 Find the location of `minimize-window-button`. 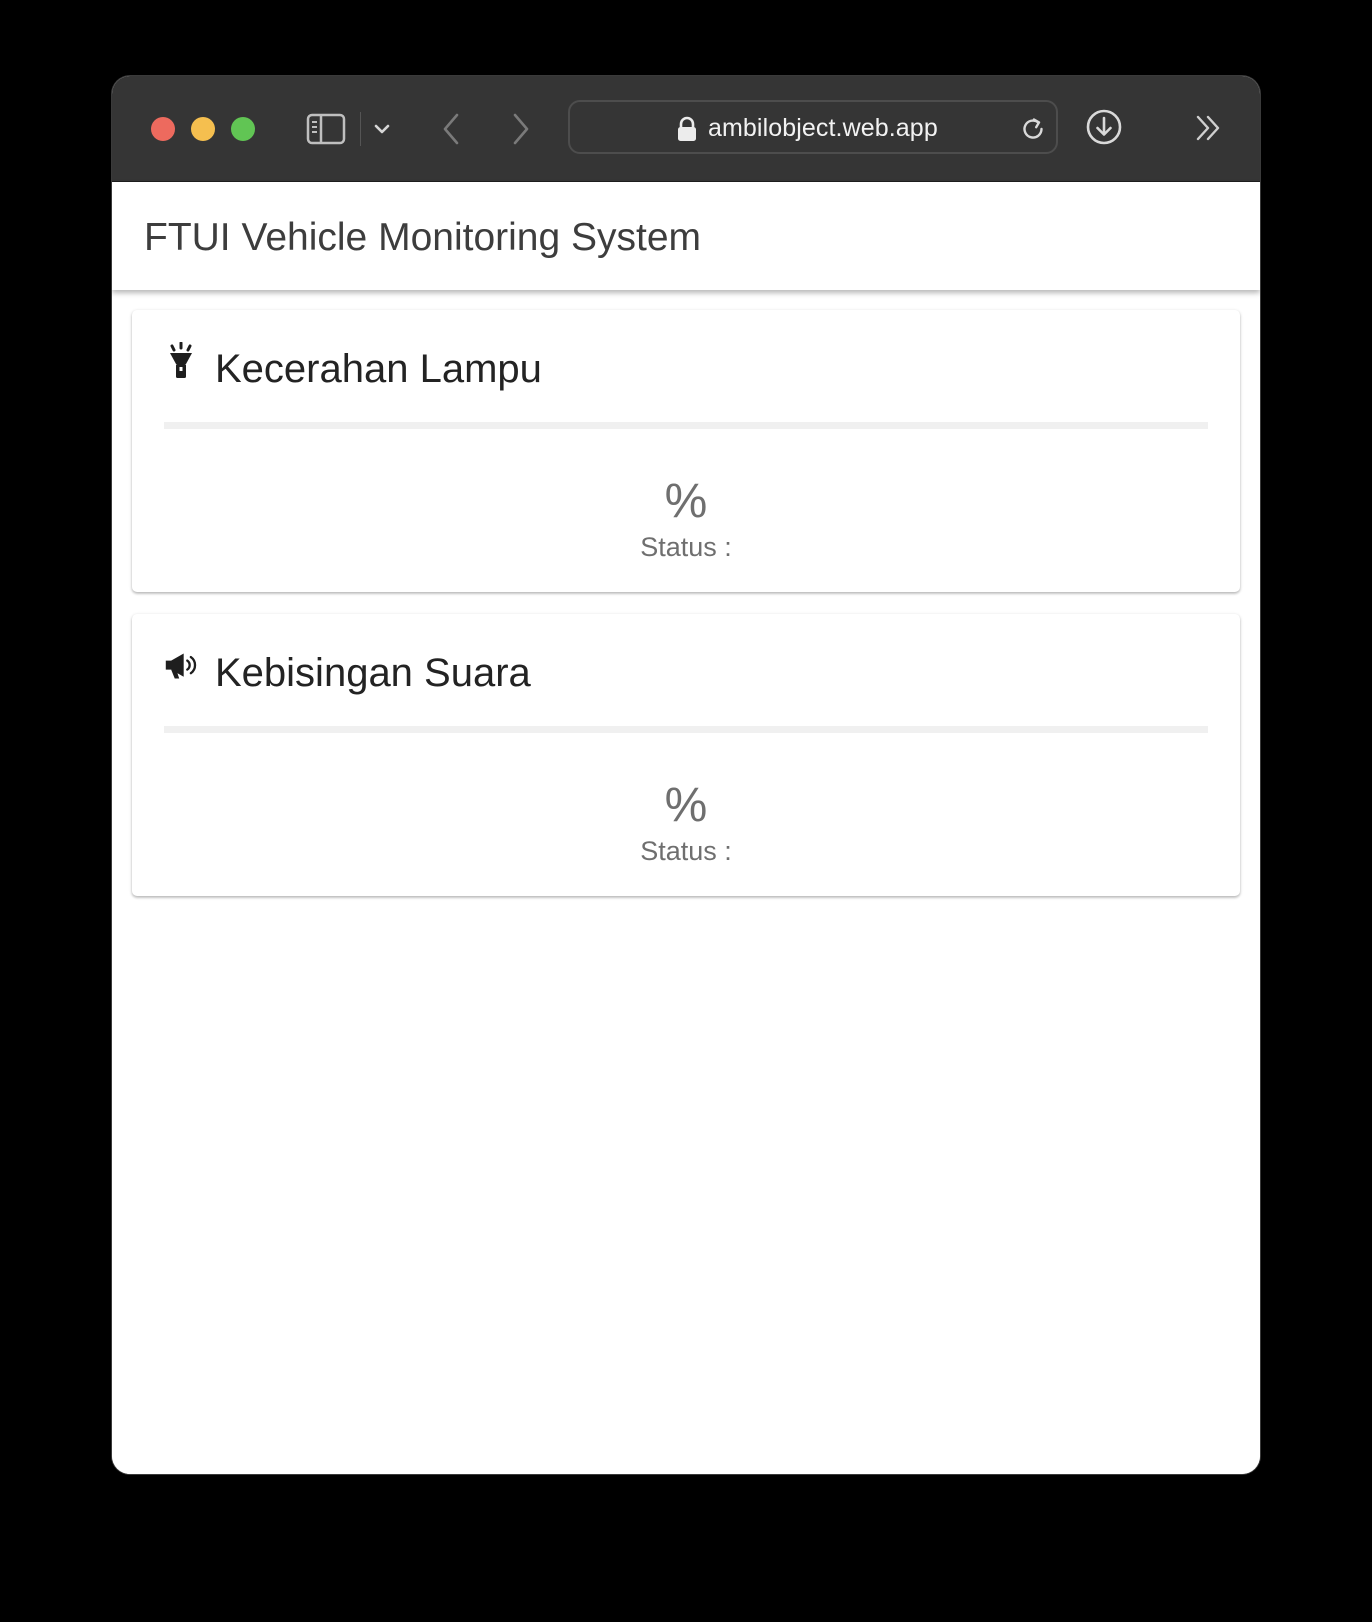

minimize-window-button is located at coordinates (203, 129).